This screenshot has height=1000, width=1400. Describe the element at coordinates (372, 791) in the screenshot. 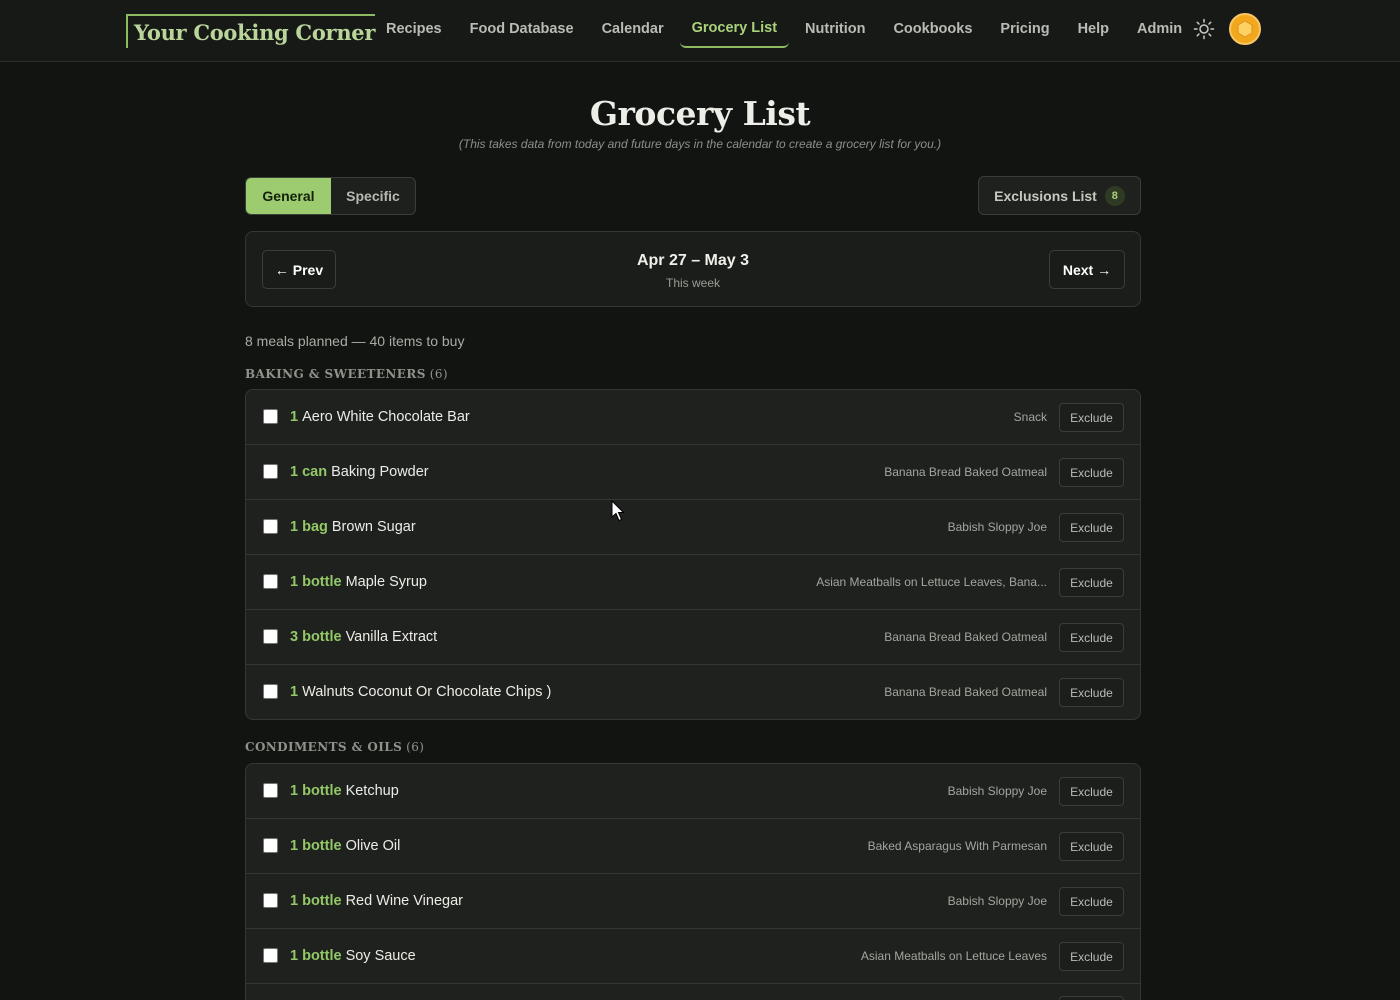

I see `item-name: Ketchup` at that location.